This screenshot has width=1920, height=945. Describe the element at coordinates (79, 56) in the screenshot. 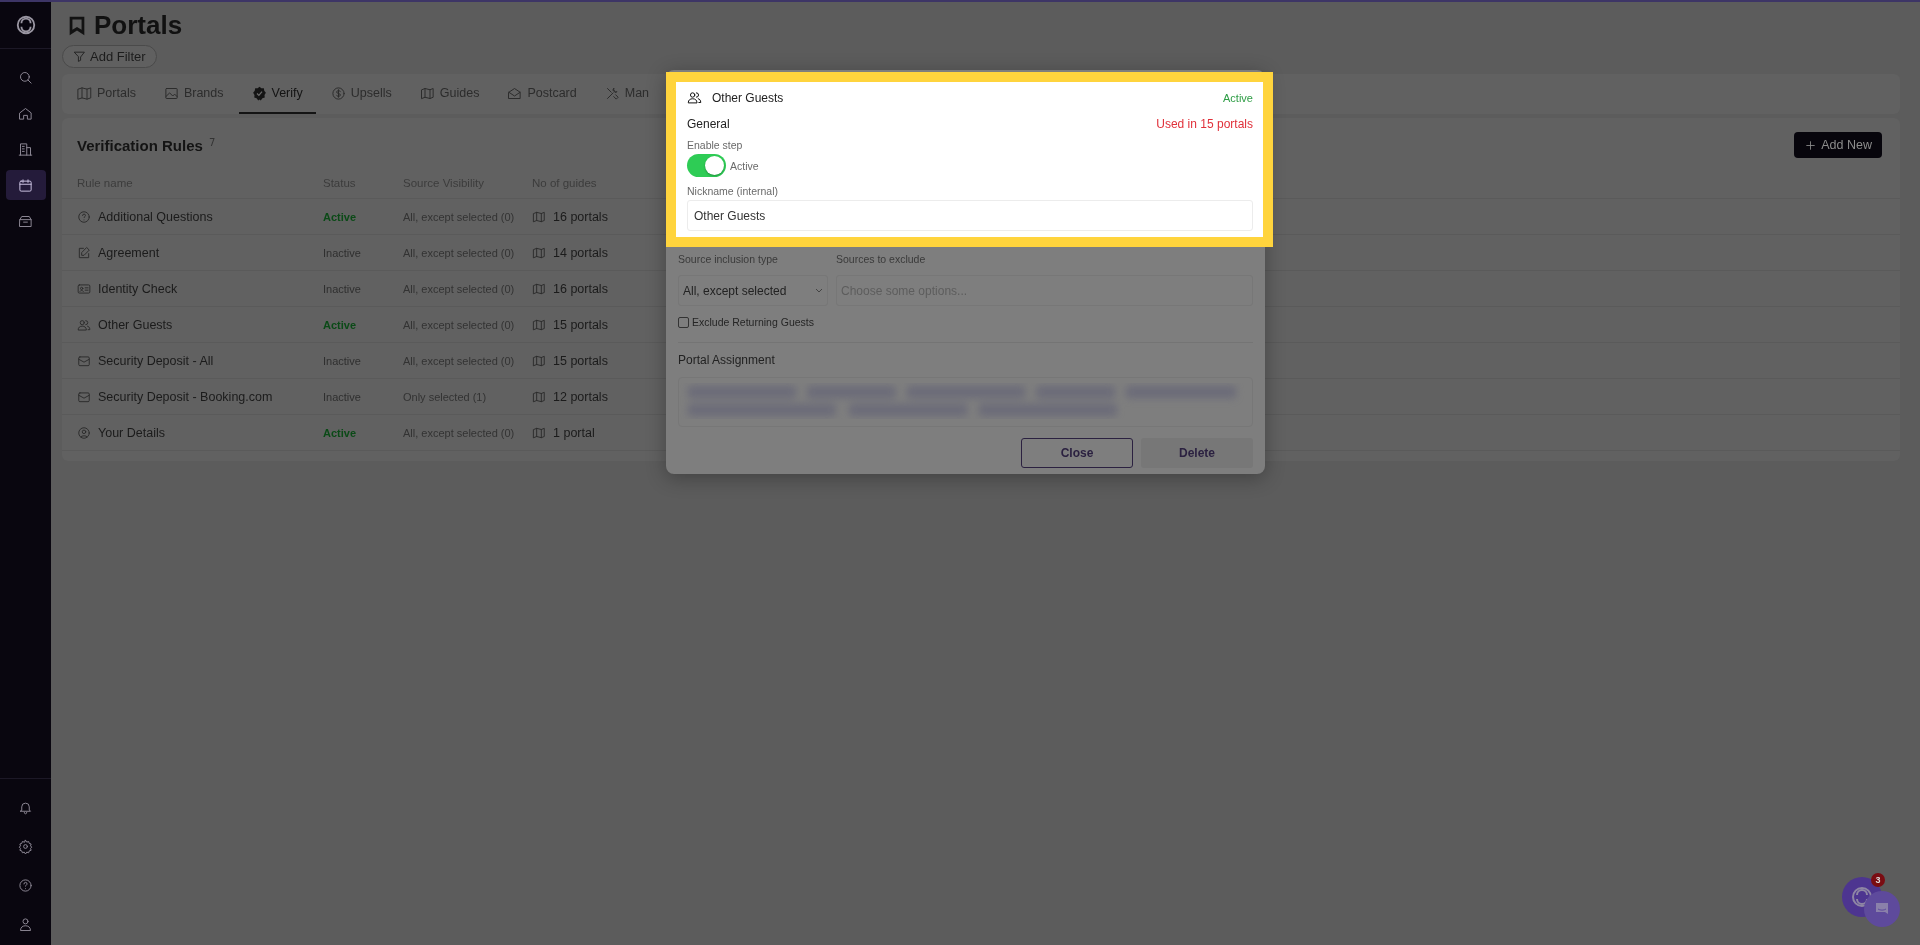

I see `filter-icon` at that location.